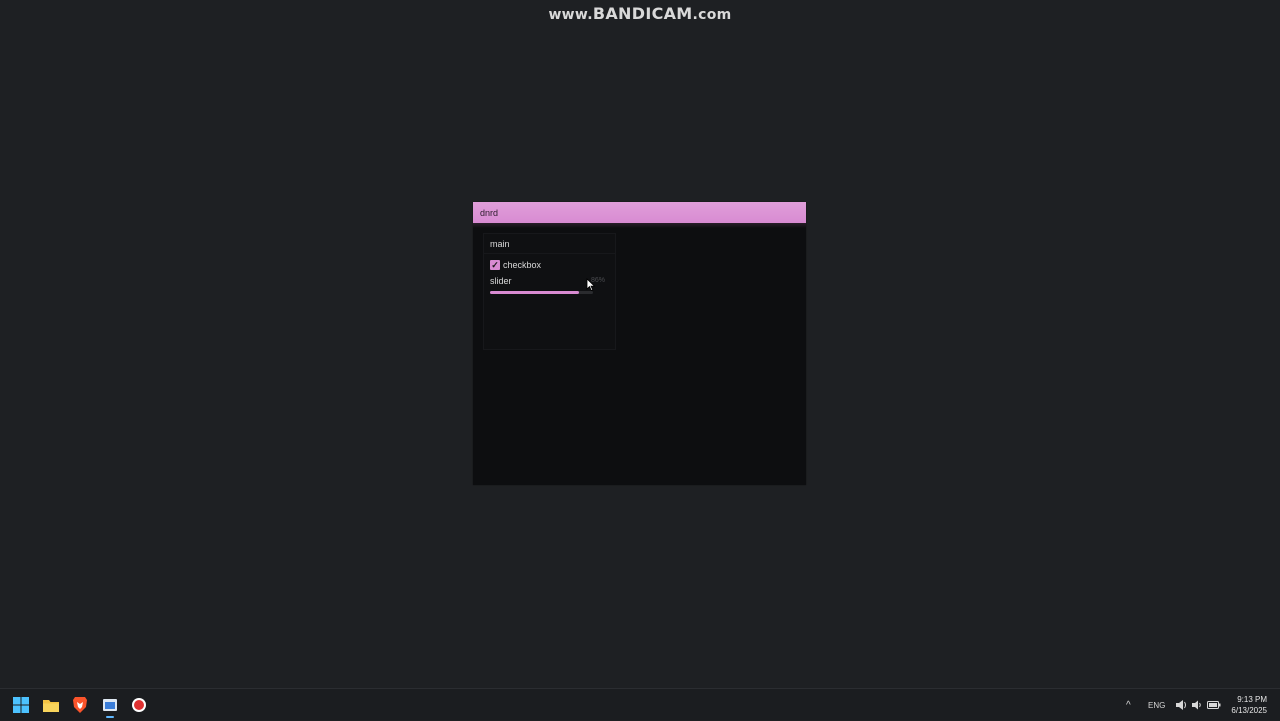 The height and width of the screenshot is (721, 1280). Describe the element at coordinates (640, 704) in the screenshot. I see `taskbar: ^ ENG 9:13 PM 6/13/2025` at that location.